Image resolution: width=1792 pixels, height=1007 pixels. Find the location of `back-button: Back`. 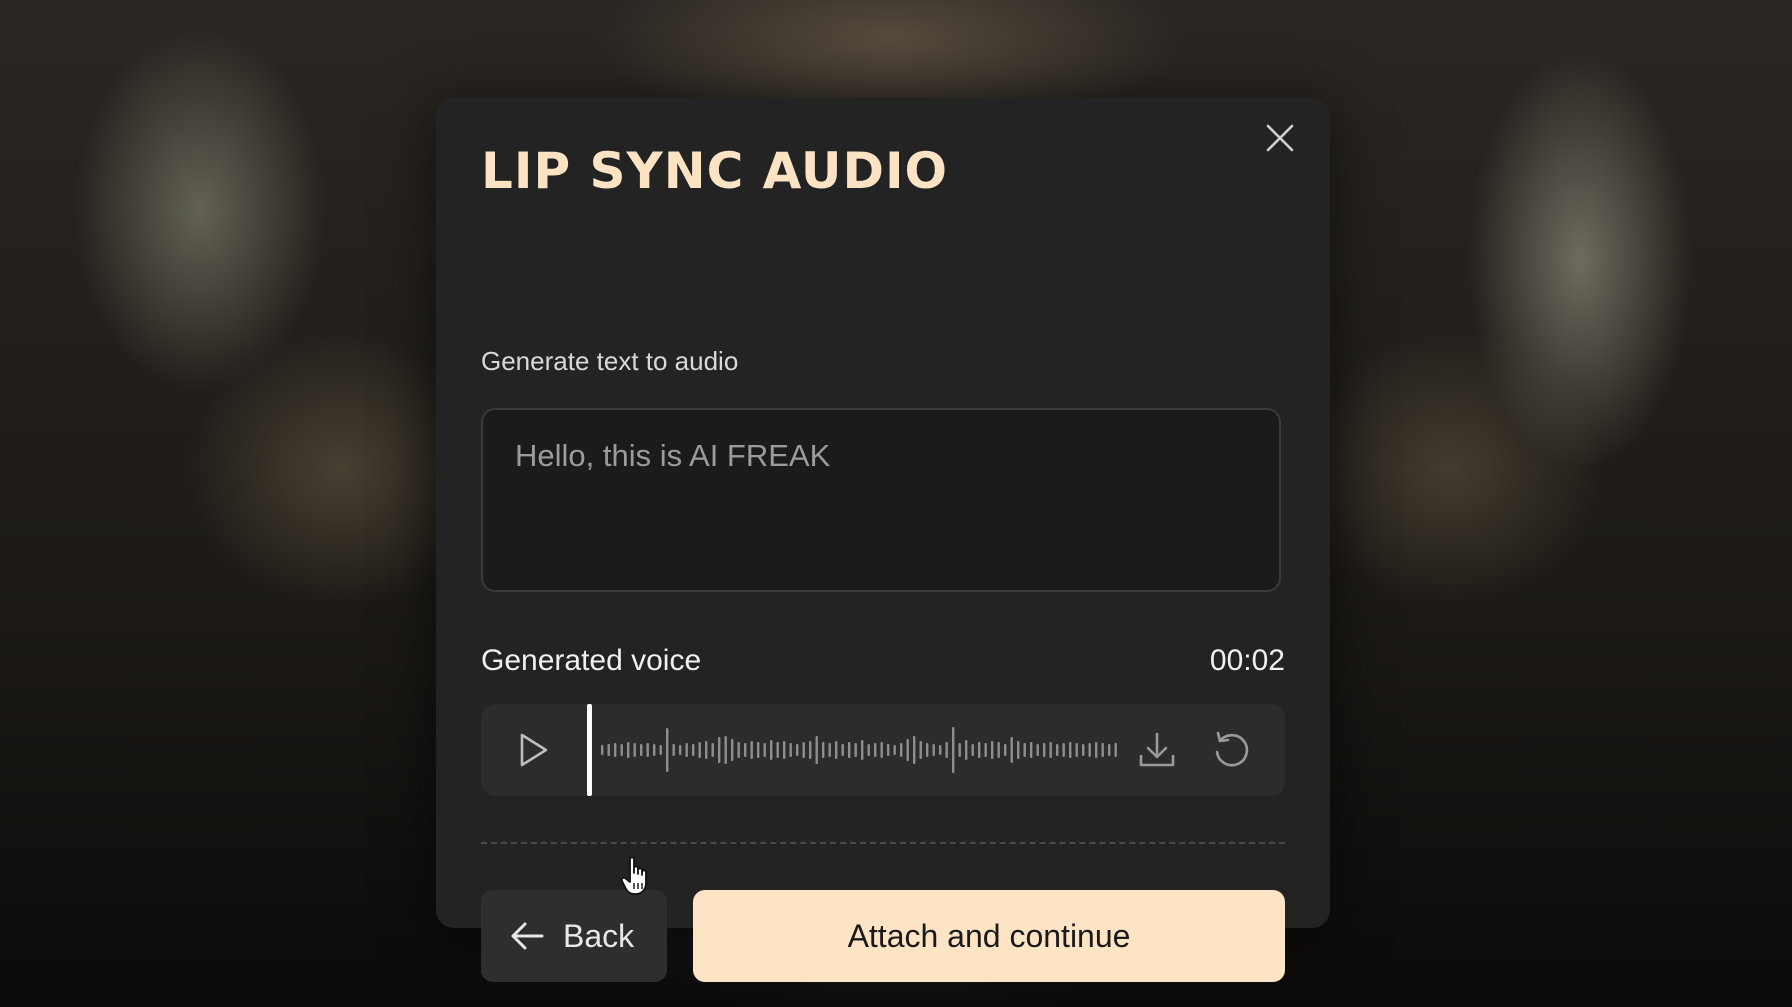

back-button: Back is located at coordinates (574, 936).